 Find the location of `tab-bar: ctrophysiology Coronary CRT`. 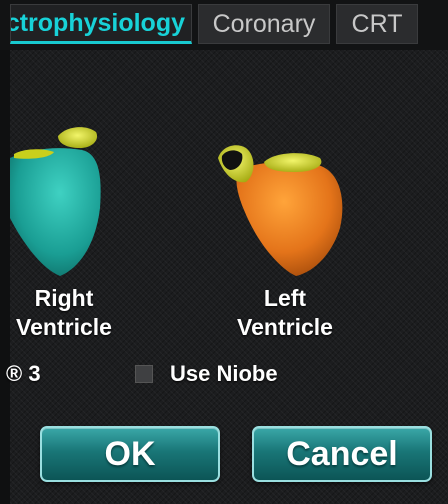

tab-bar: ctrophysiology Coronary CRT is located at coordinates (224, 25).